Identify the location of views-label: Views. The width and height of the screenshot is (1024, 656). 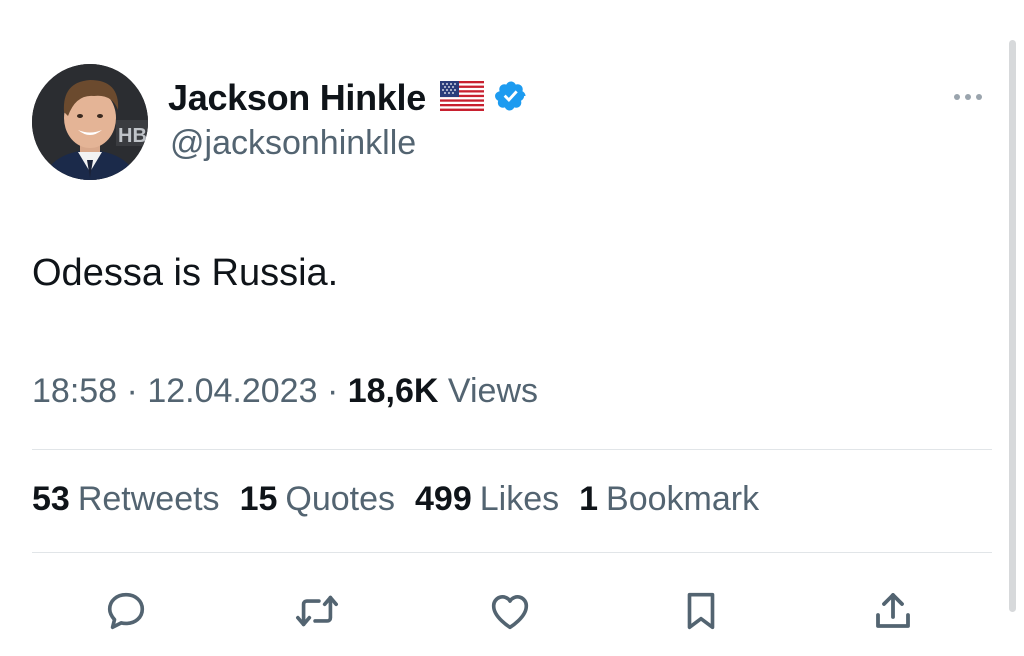
(493, 391).